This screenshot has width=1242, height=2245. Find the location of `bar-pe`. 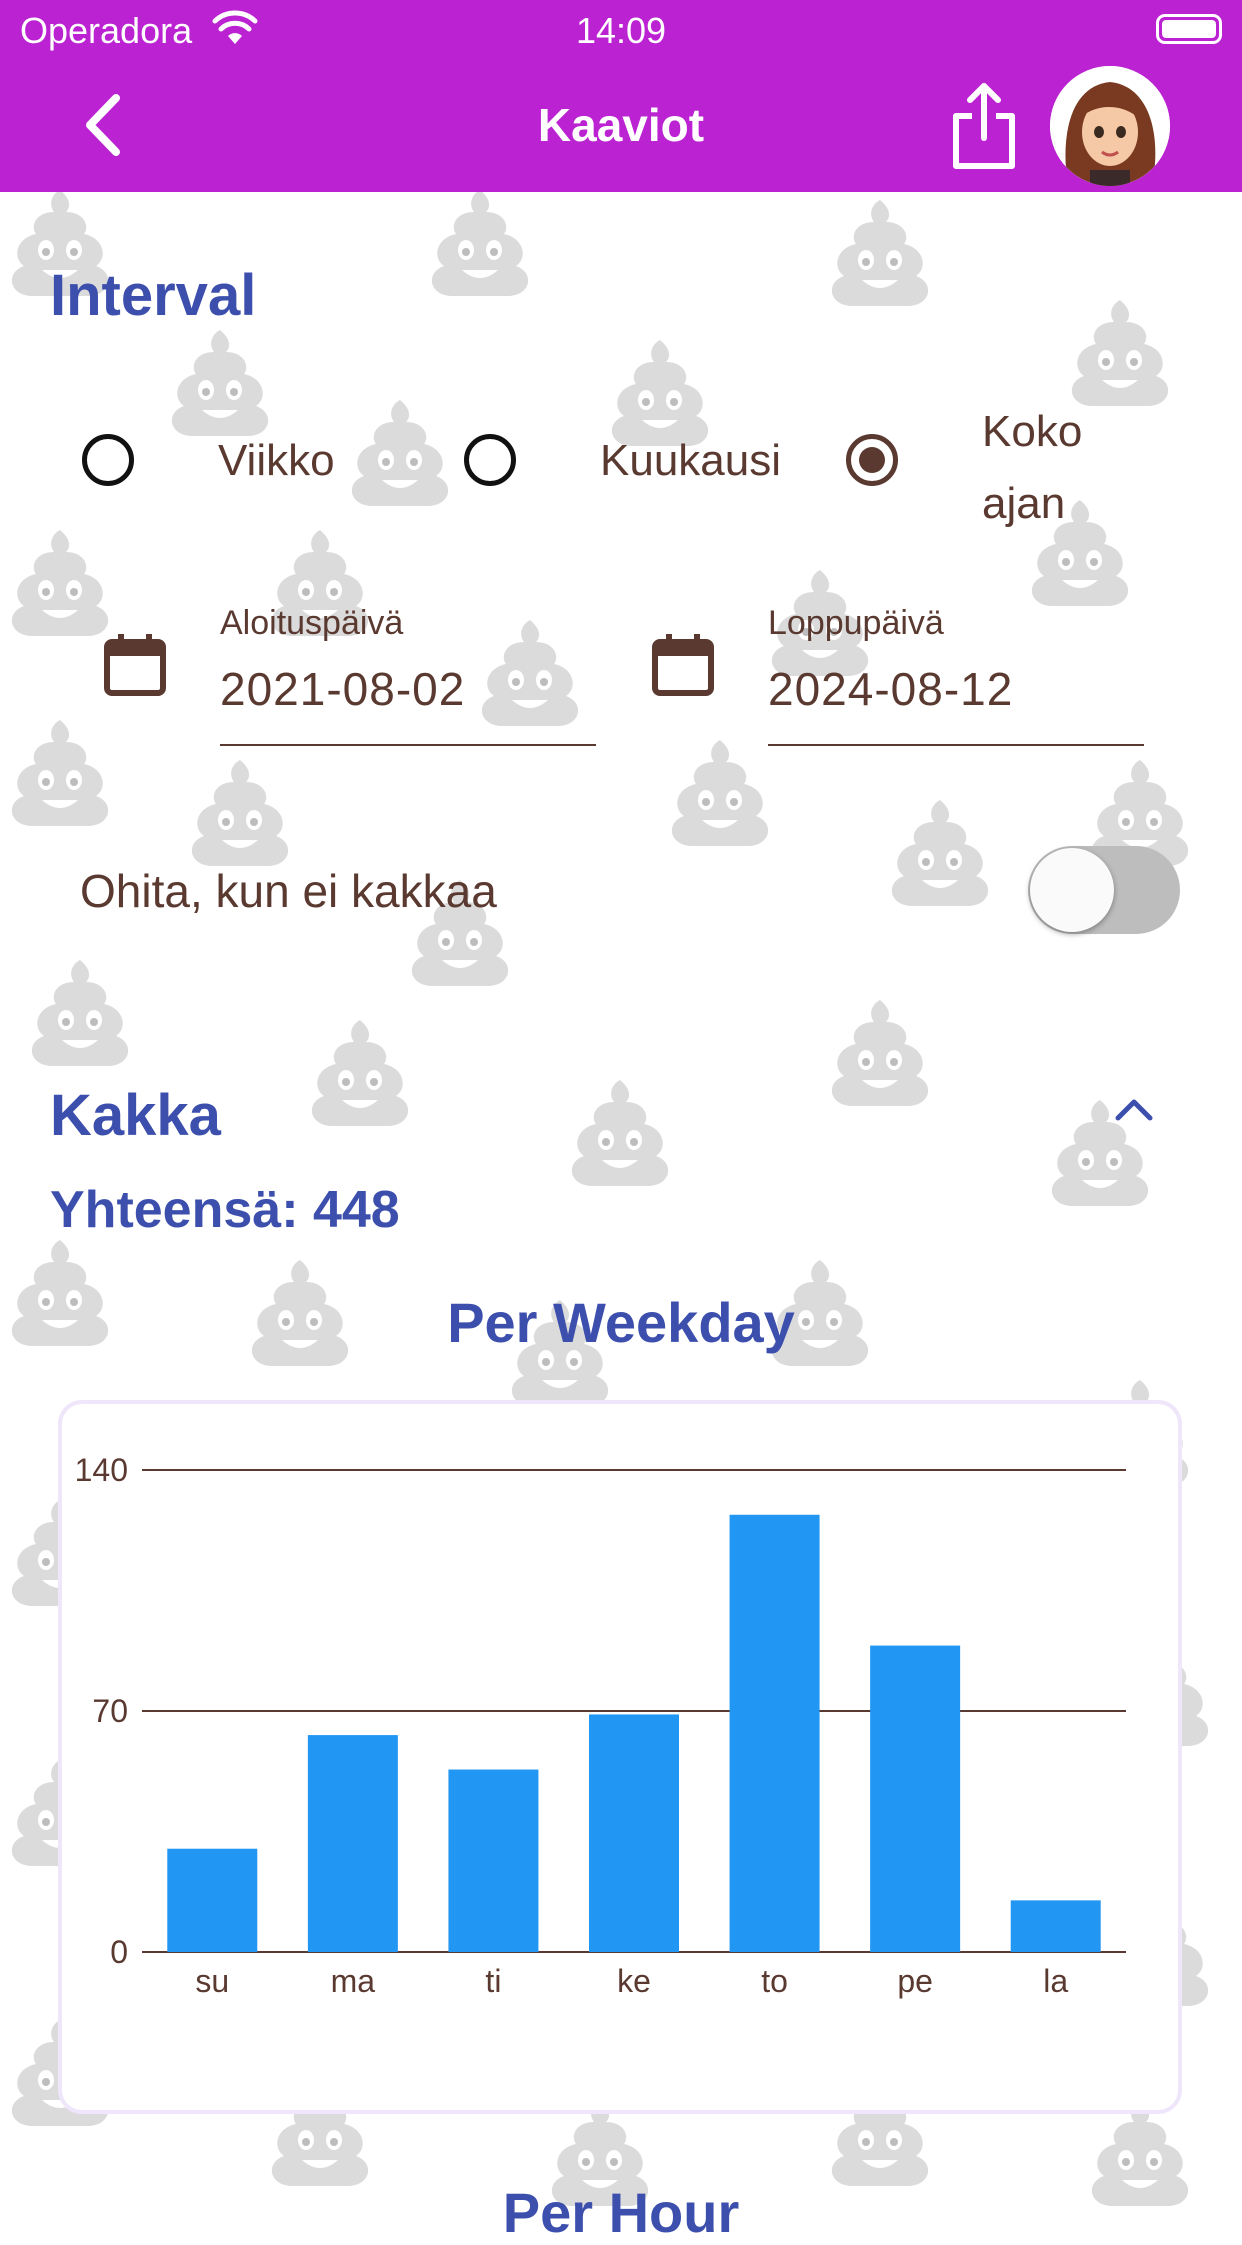

bar-pe is located at coordinates (915, 1798).